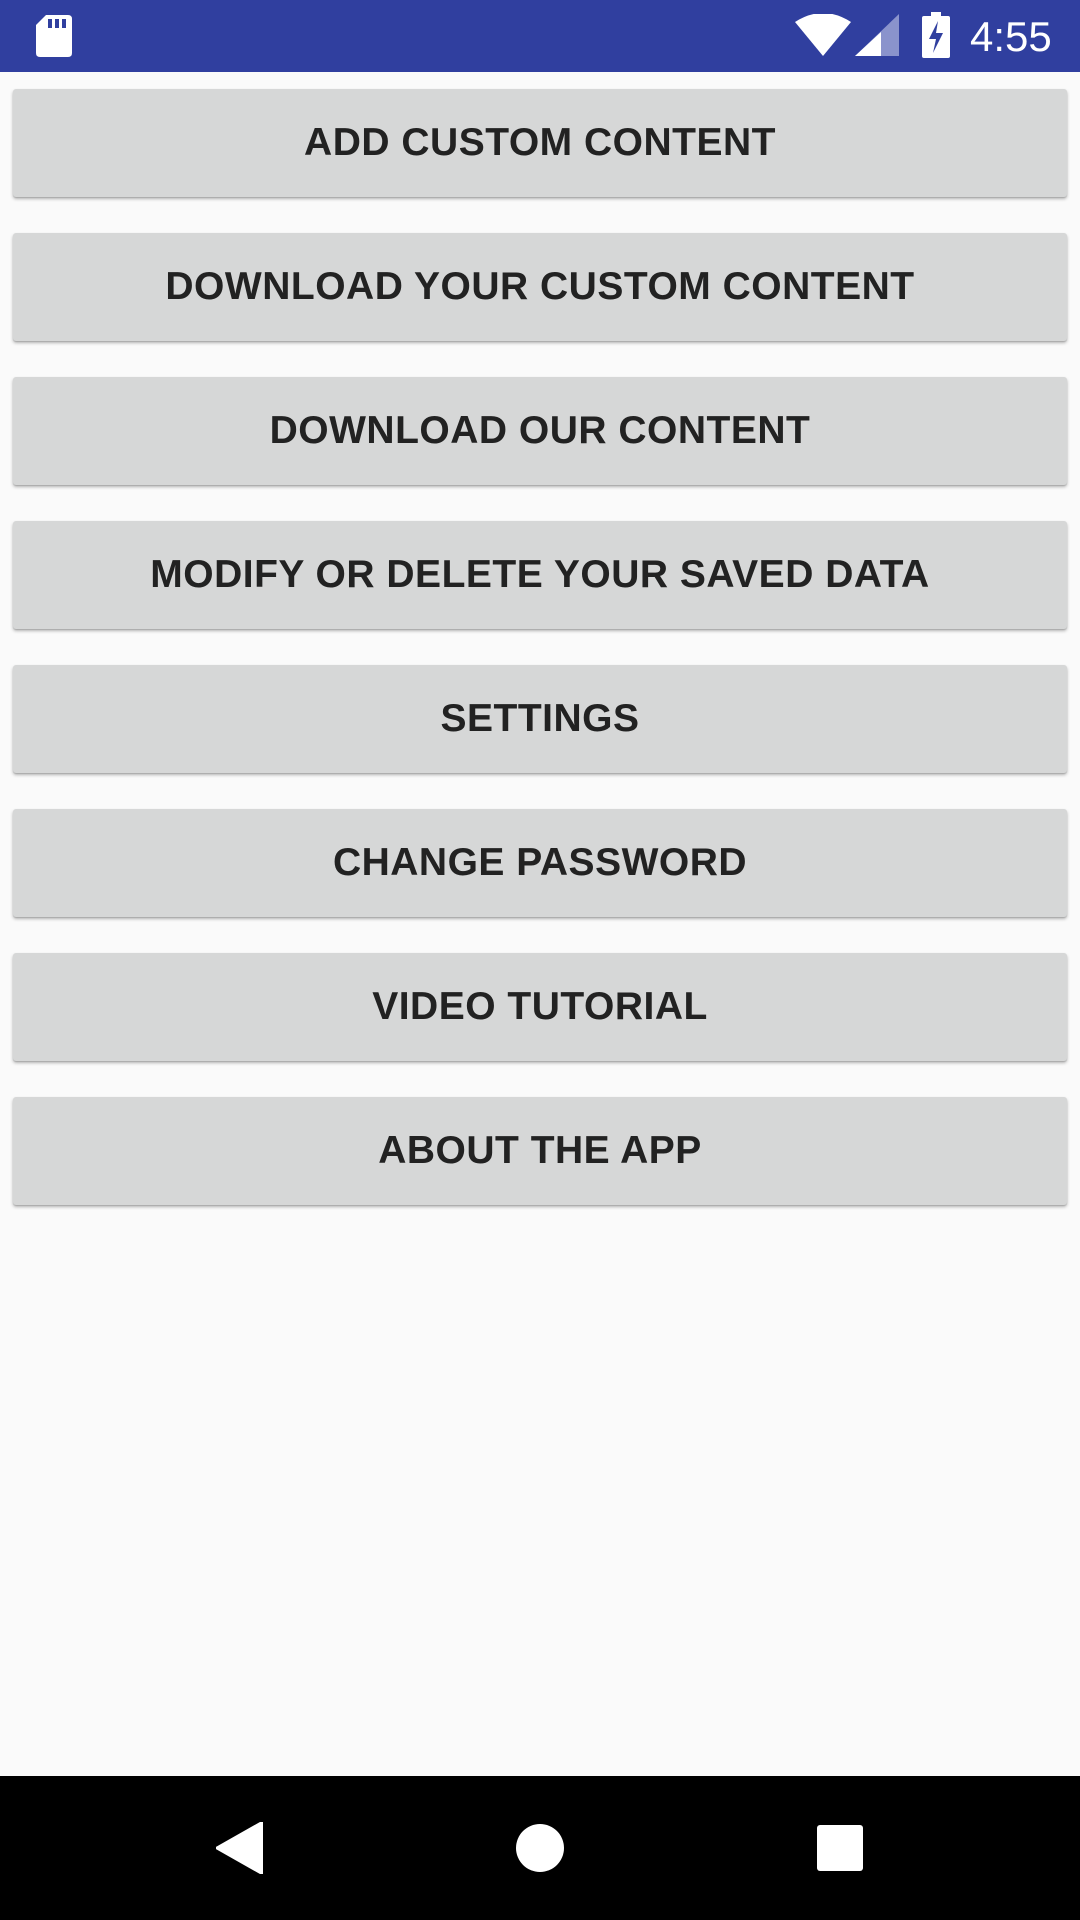 Image resolution: width=1080 pixels, height=1920 pixels. What do you see at coordinates (540, 431) in the screenshot?
I see `download-our-content-button: DOWNLOAD OUR CONTENT` at bounding box center [540, 431].